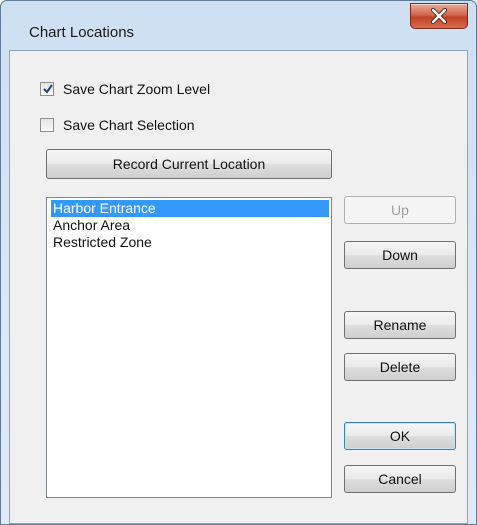 The image size is (477, 525). I want to click on cancel-button: Cancel, so click(400, 479).